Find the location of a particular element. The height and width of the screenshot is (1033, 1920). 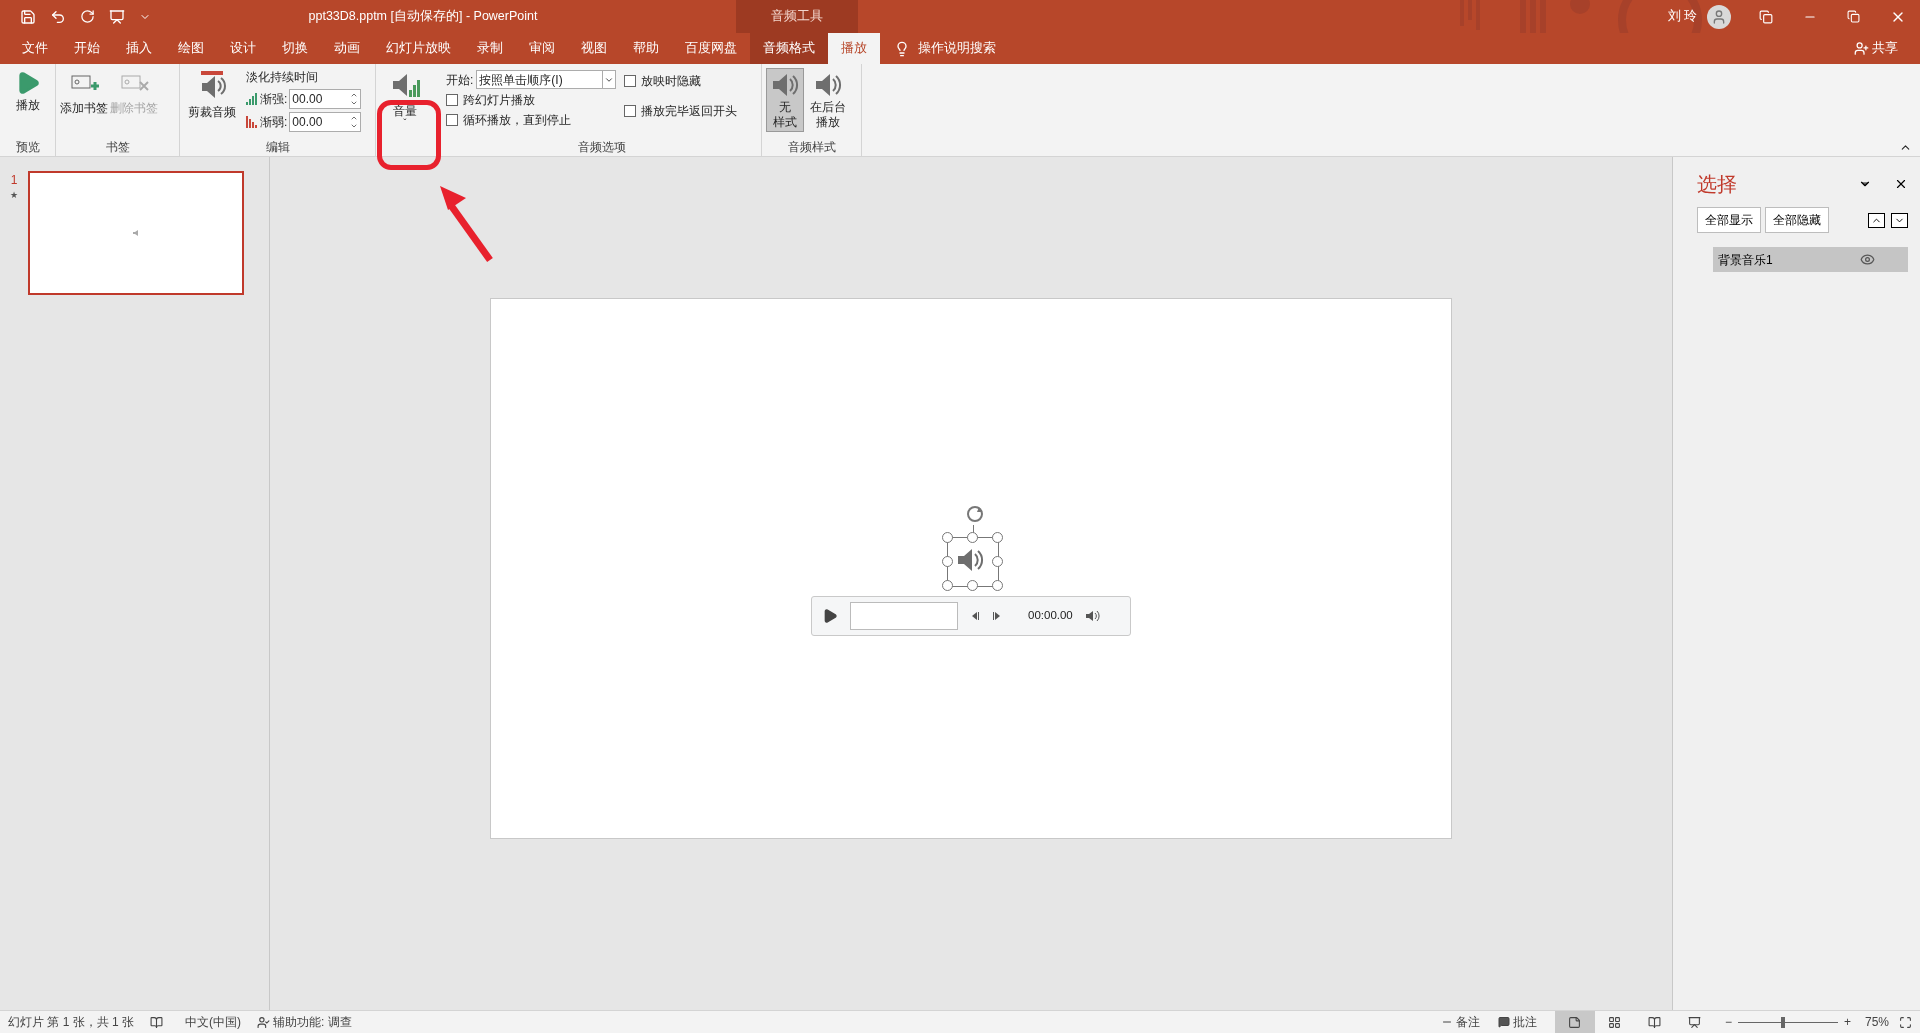

slide-number: 1 is located at coordinates (14, 180).